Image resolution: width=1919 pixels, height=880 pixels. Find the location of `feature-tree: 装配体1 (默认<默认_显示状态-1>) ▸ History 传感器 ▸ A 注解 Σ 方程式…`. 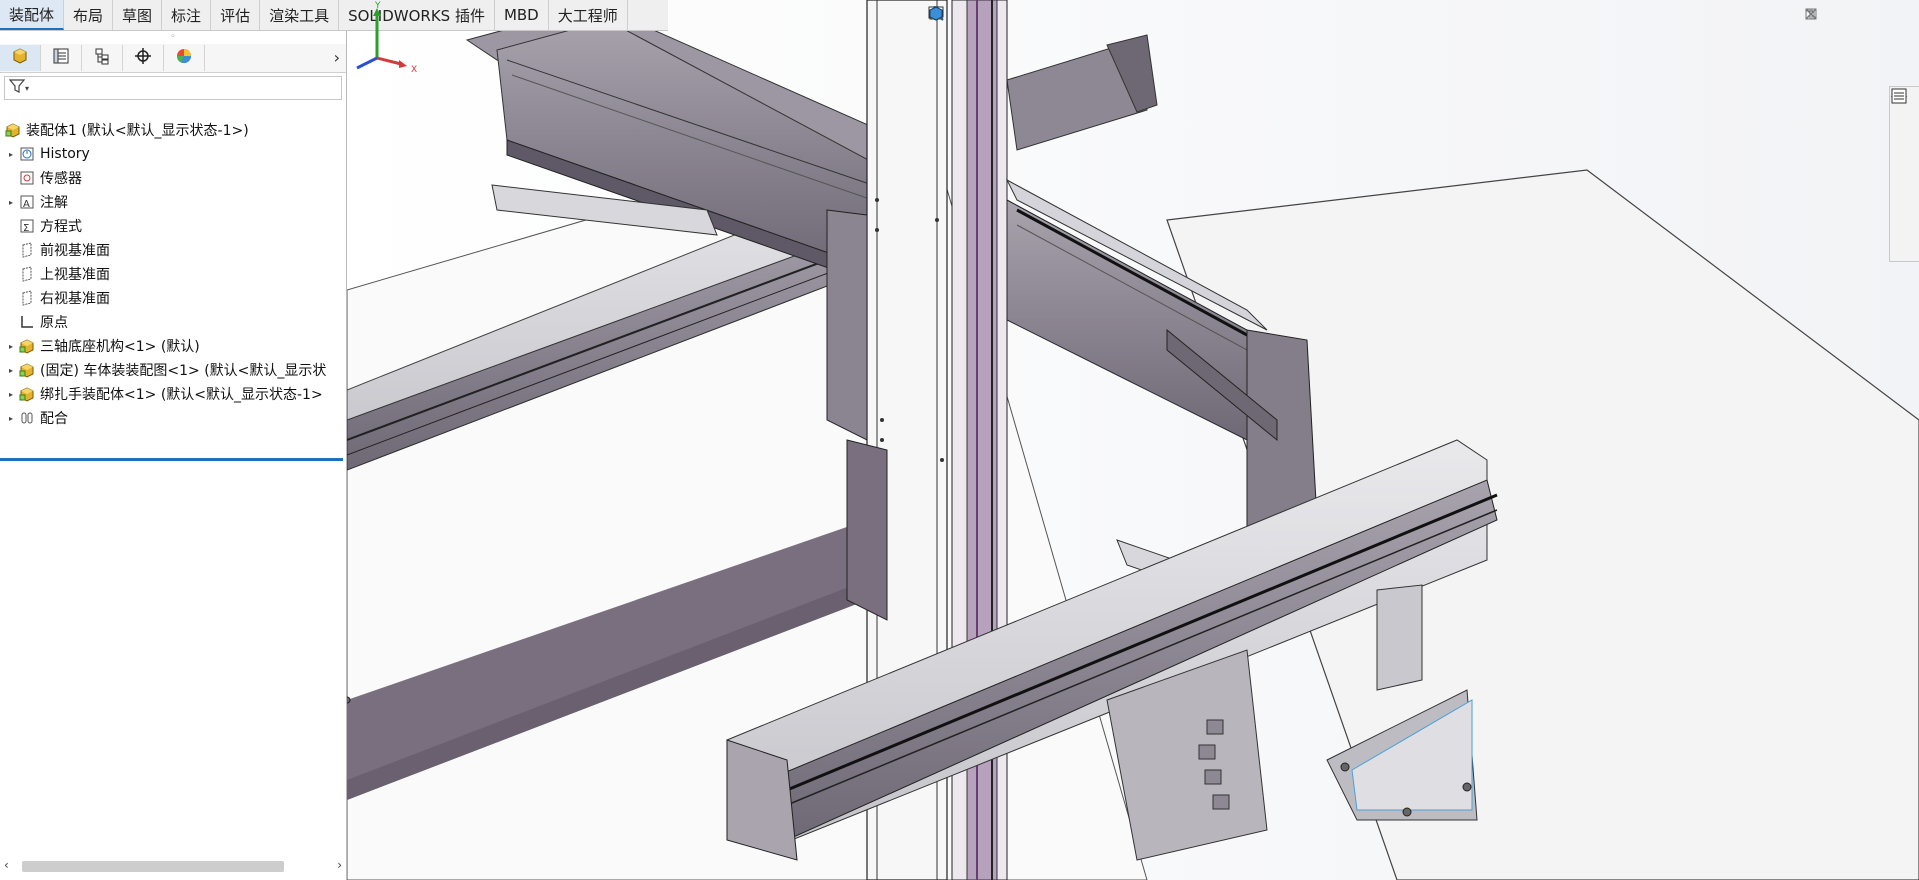

feature-tree: 装配体1 (默认<默认_显示状态-1>) ▸ History 传感器 ▸ A 注解 Σ 方程式… is located at coordinates (173, 274).